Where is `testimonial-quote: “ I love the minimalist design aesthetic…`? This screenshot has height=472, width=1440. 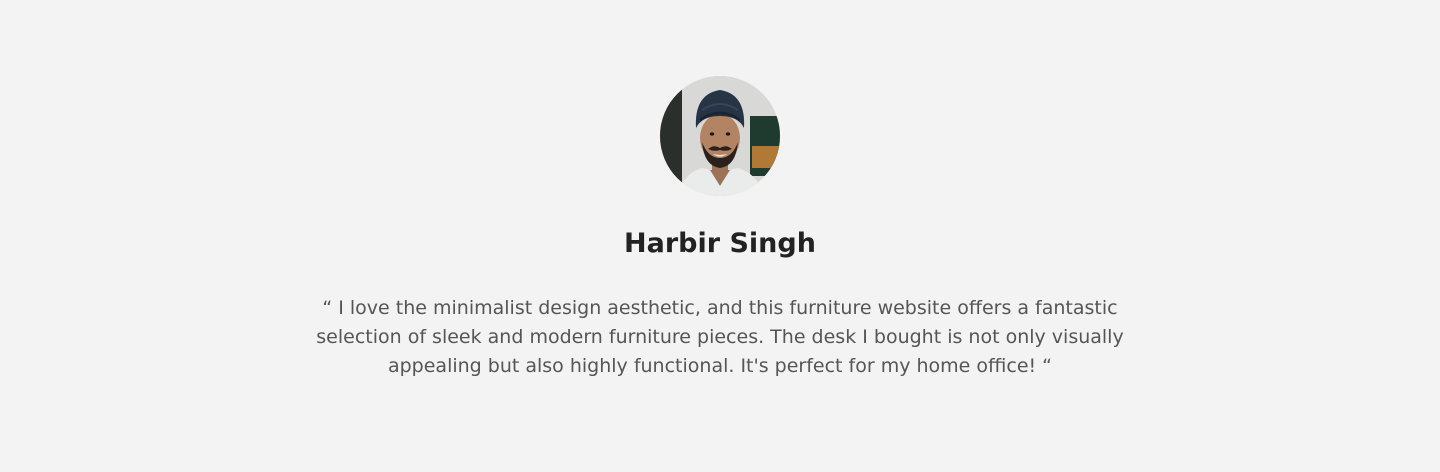 testimonial-quote: “ I love the minimalist design aesthetic… is located at coordinates (720, 337).